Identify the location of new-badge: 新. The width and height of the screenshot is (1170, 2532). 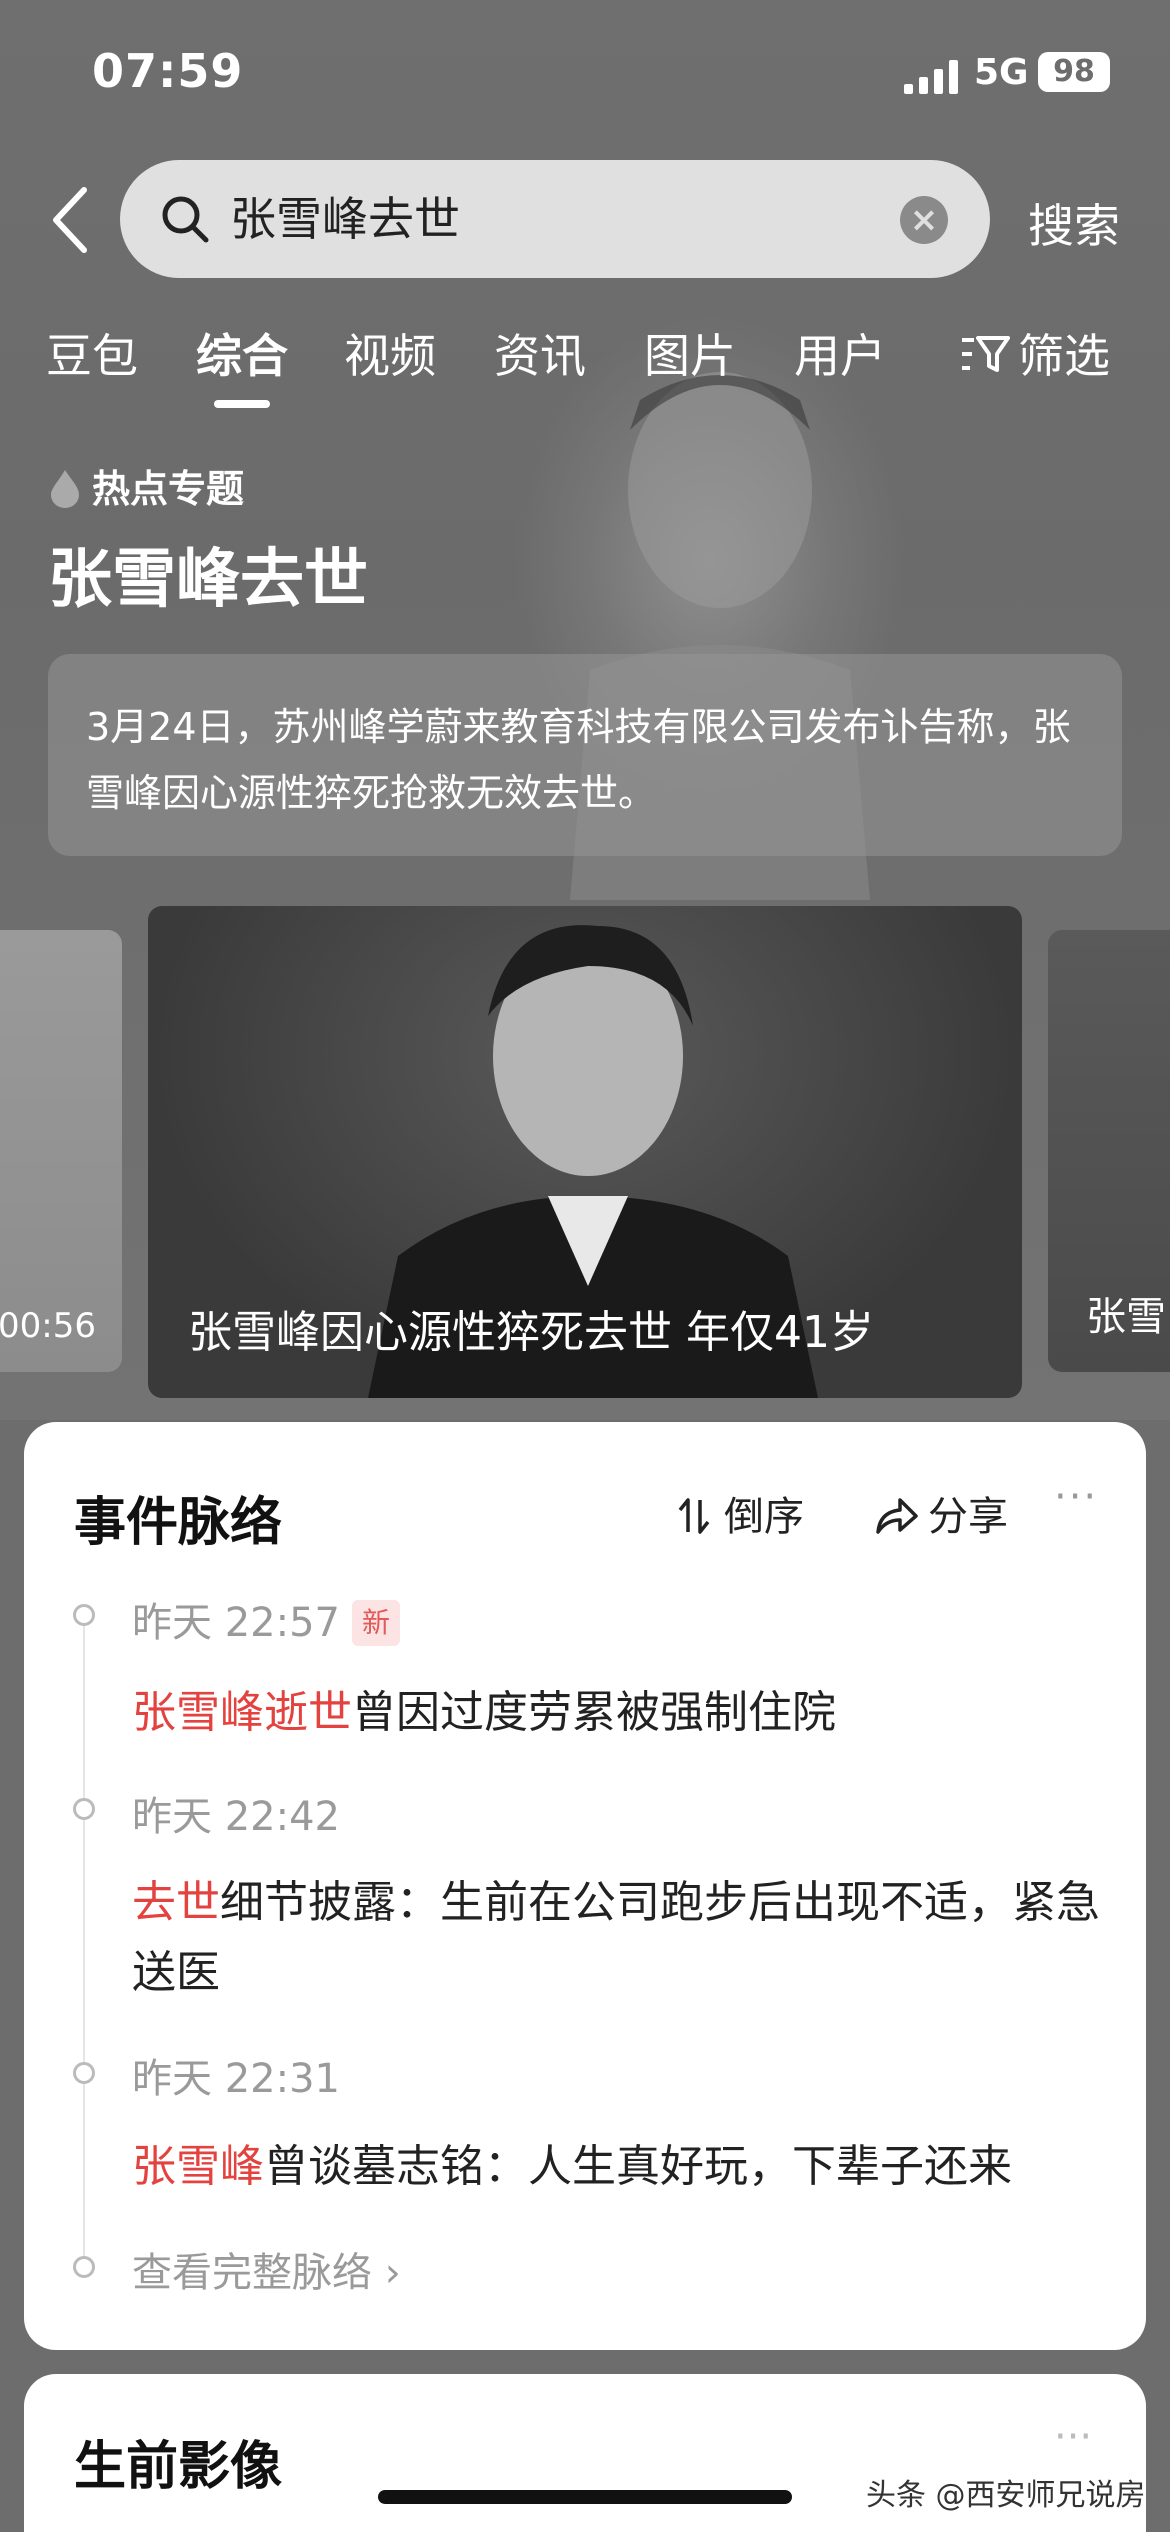
(376, 1623).